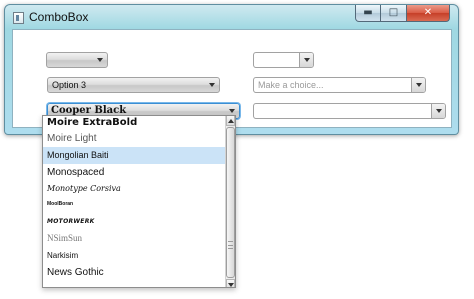 Image resolution: width=474 pixels, height=299 pixels. Describe the element at coordinates (134, 123) in the screenshot. I see `list-item: Moire ExtraBold` at that location.